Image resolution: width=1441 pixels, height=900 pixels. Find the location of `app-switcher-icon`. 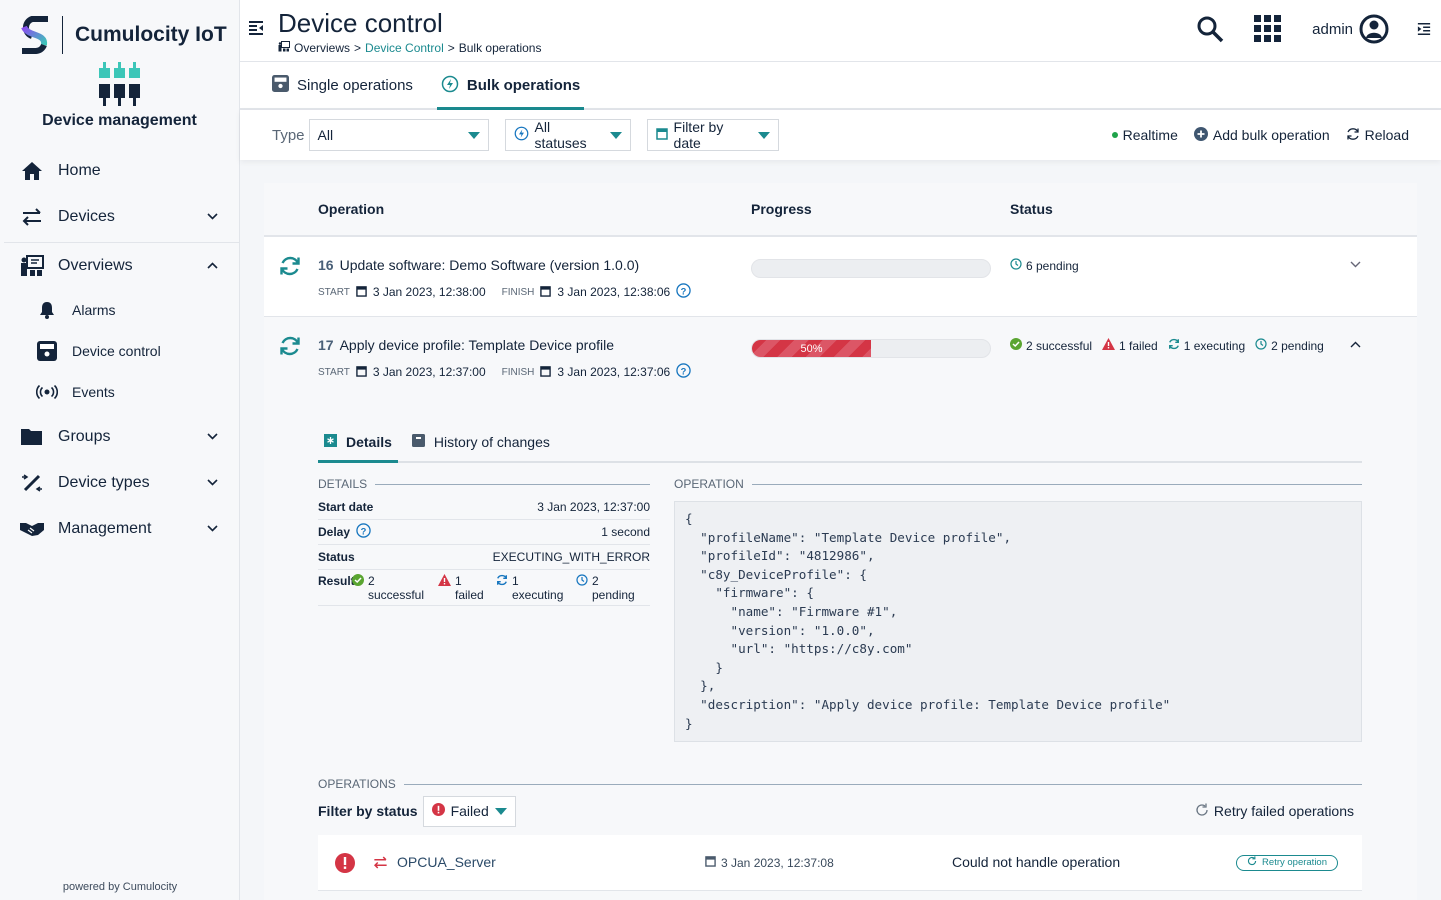

app-switcher-icon is located at coordinates (1268, 29).